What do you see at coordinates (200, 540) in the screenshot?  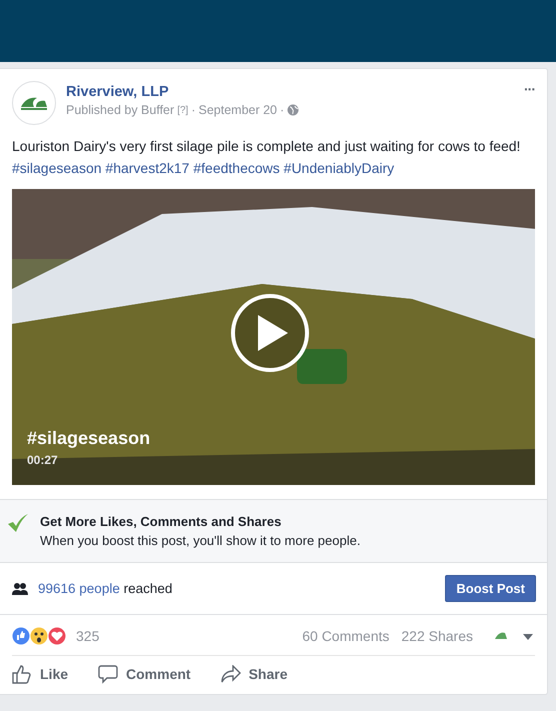 I see `boost-tip-text: When you boost this post, you'll show it to more people.` at bounding box center [200, 540].